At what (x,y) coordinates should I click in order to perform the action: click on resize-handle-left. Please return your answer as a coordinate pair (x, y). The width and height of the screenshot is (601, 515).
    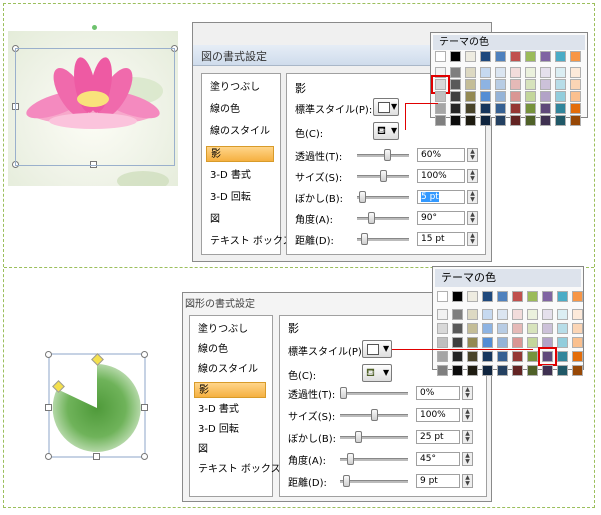
    Looking at the image, I should click on (48, 407).